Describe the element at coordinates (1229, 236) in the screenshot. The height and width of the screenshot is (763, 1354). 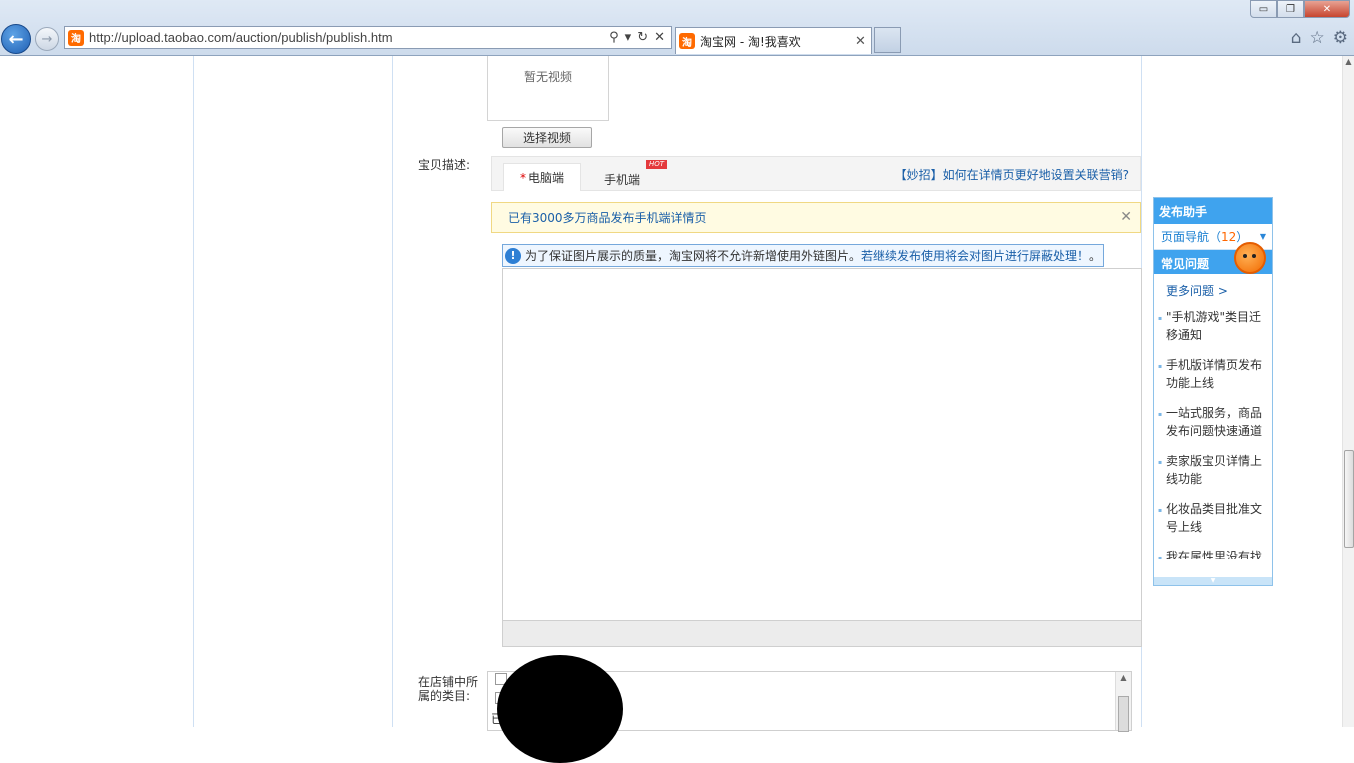
I see `page-nav-count: 12` at that location.